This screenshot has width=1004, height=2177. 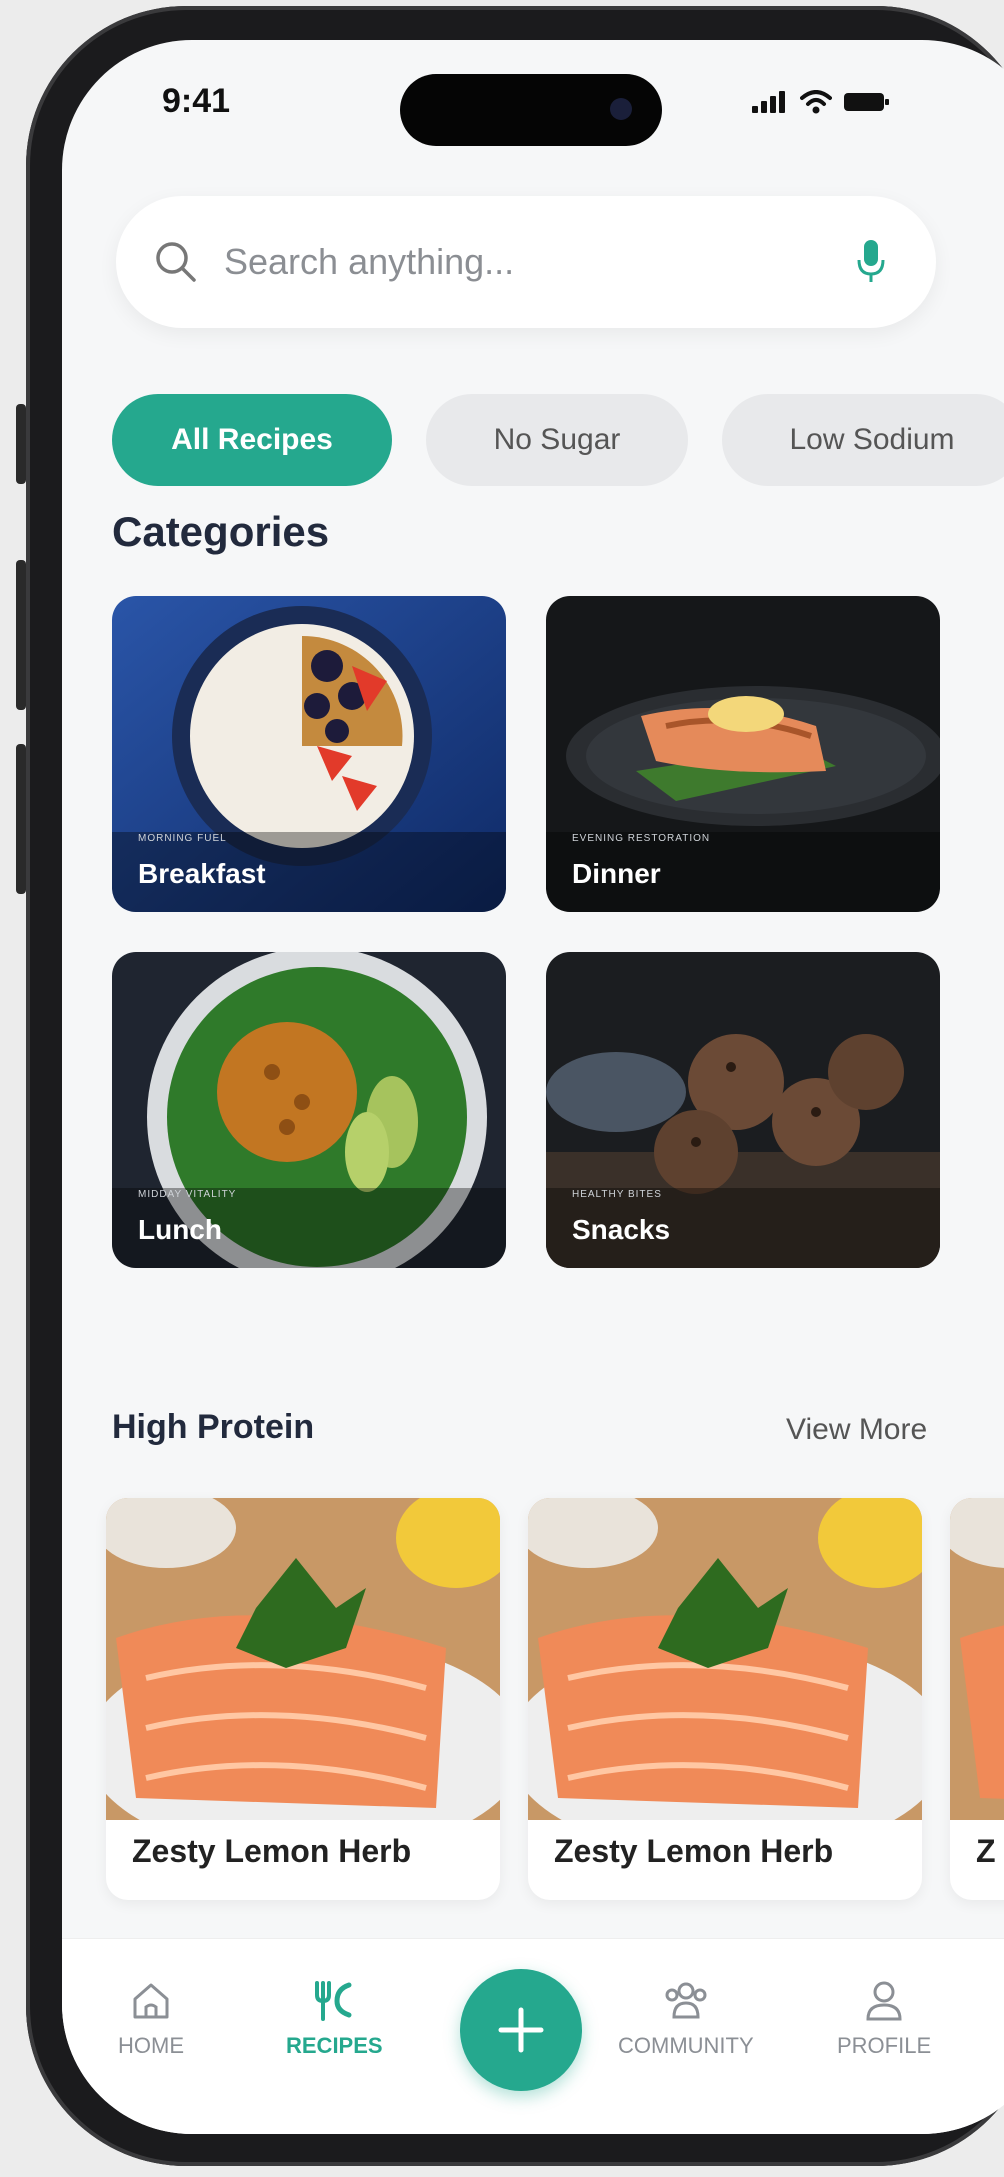 I want to click on category-label: Breakfast, so click(x=202, y=873).